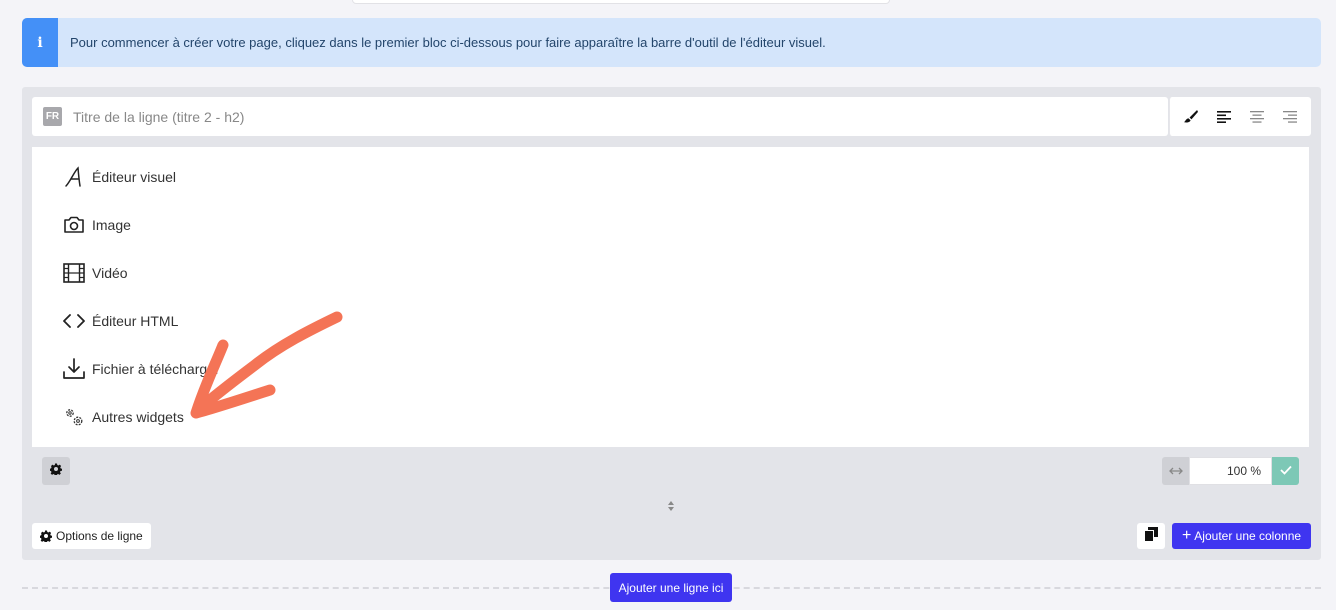  What do you see at coordinates (74, 321) in the screenshot?
I see `code-icon` at bounding box center [74, 321].